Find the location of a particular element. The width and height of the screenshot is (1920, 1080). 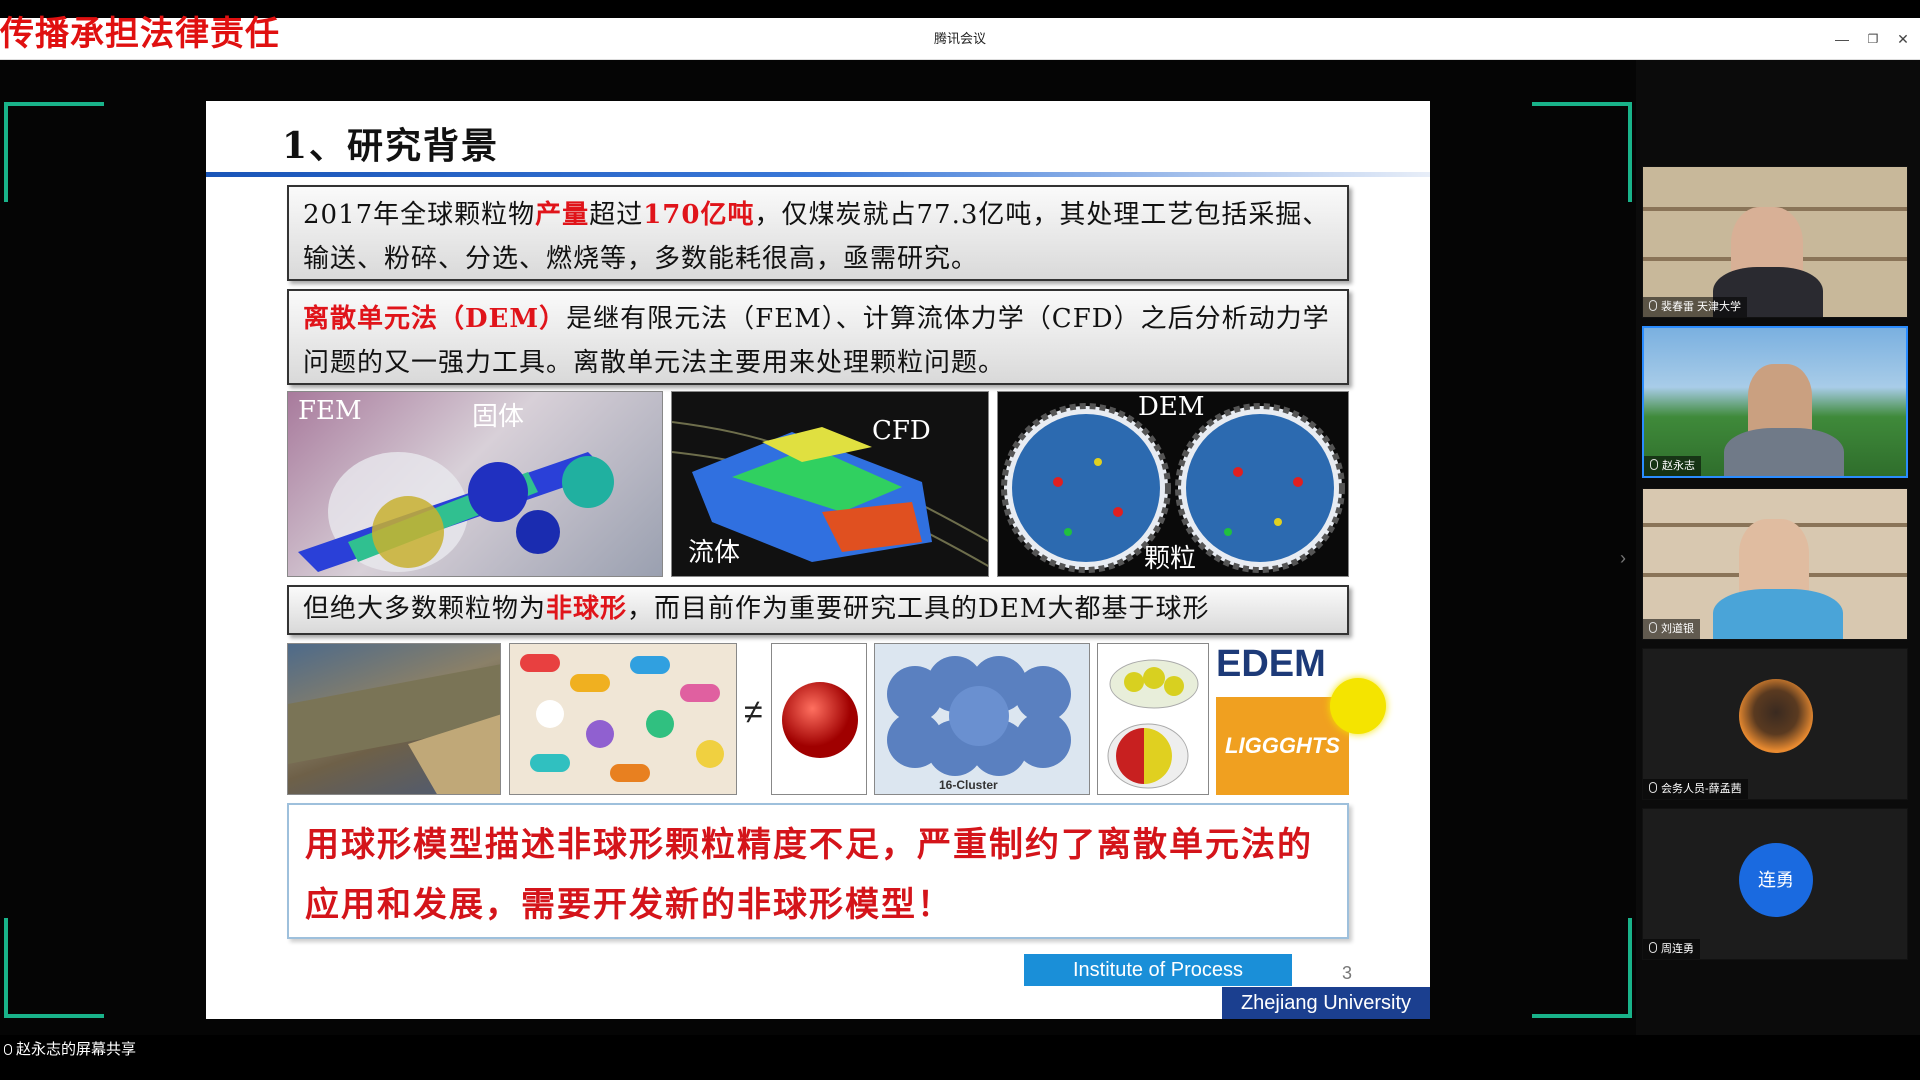

fluid-label: 流体 is located at coordinates (714, 553).